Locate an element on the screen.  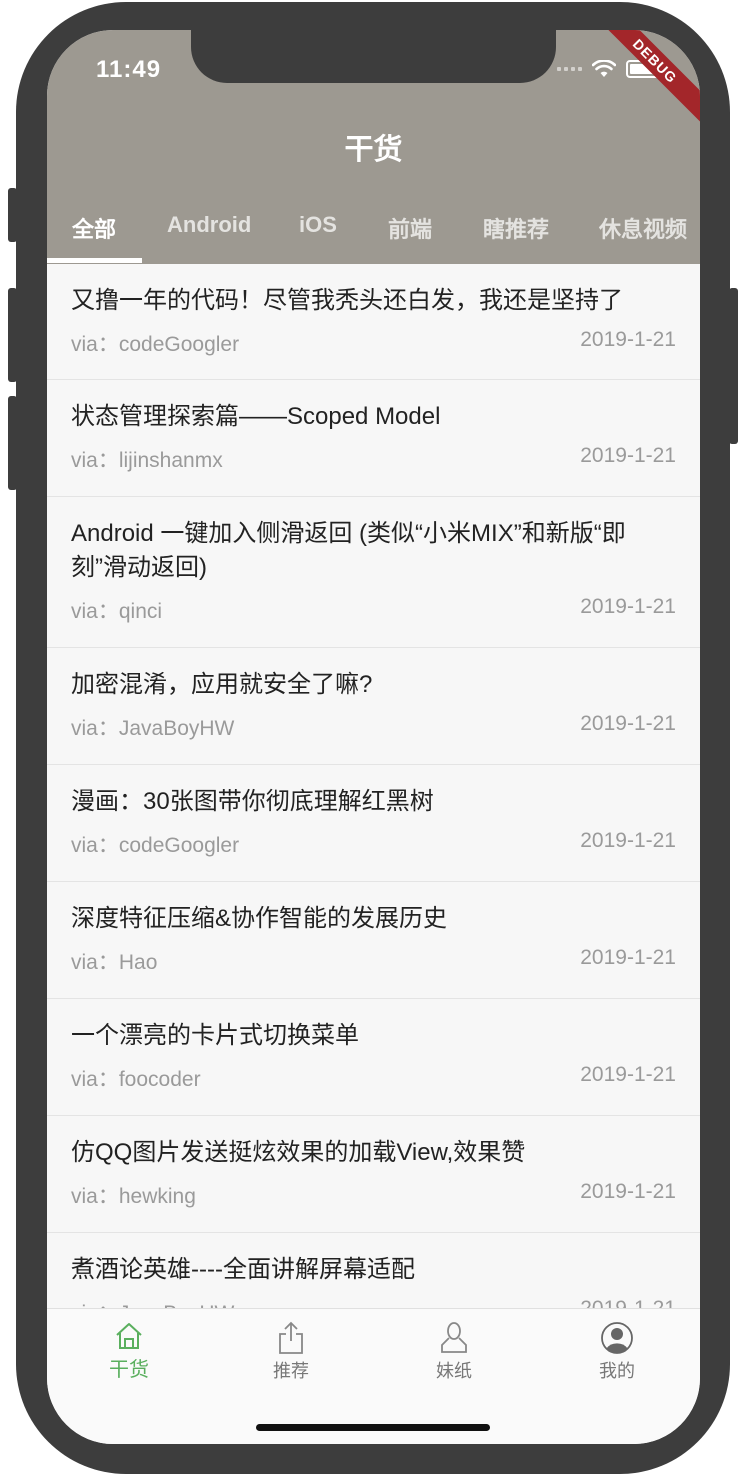
category-tabs: 全部 Android iOS 前端 瞎推荐 休息视频 is located at coordinates (373, 235).